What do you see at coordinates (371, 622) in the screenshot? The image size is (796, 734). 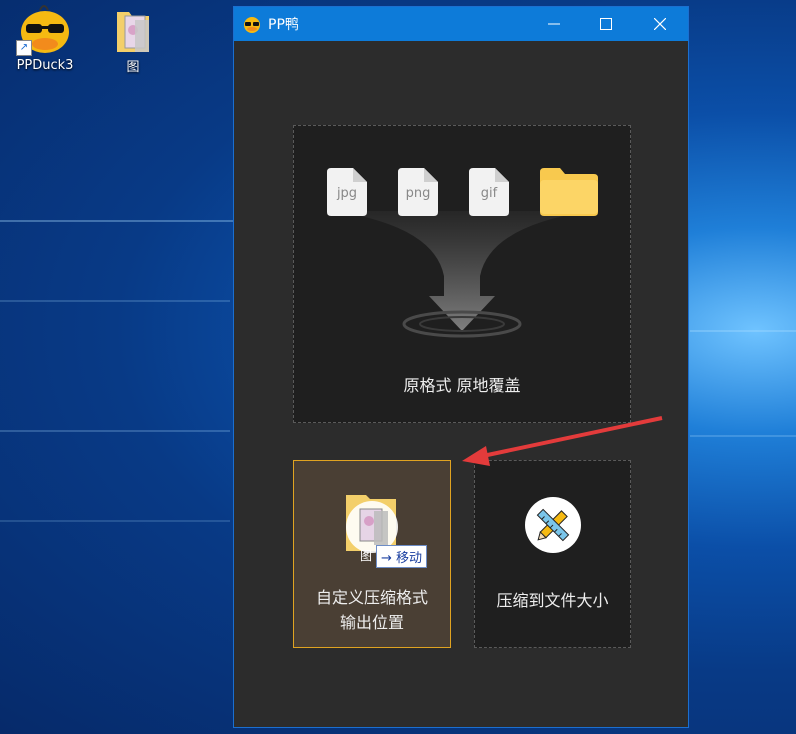 I see `custom-output-line2: 输出位置` at bounding box center [371, 622].